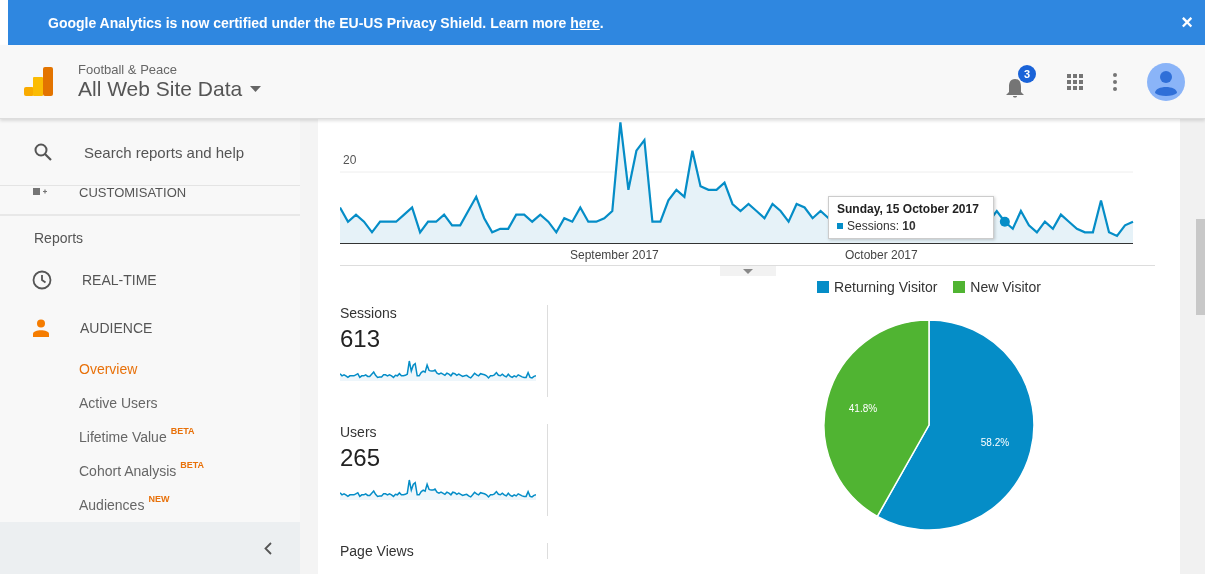 The height and width of the screenshot is (574, 1205). Describe the element at coordinates (1075, 81) in the screenshot. I see `apps-grid-icon` at that location.